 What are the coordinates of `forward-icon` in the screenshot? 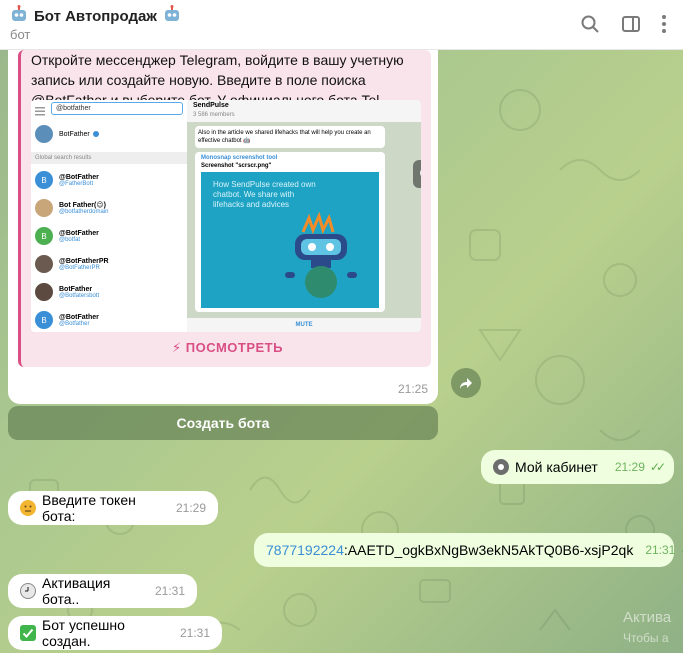 It's located at (466, 383).